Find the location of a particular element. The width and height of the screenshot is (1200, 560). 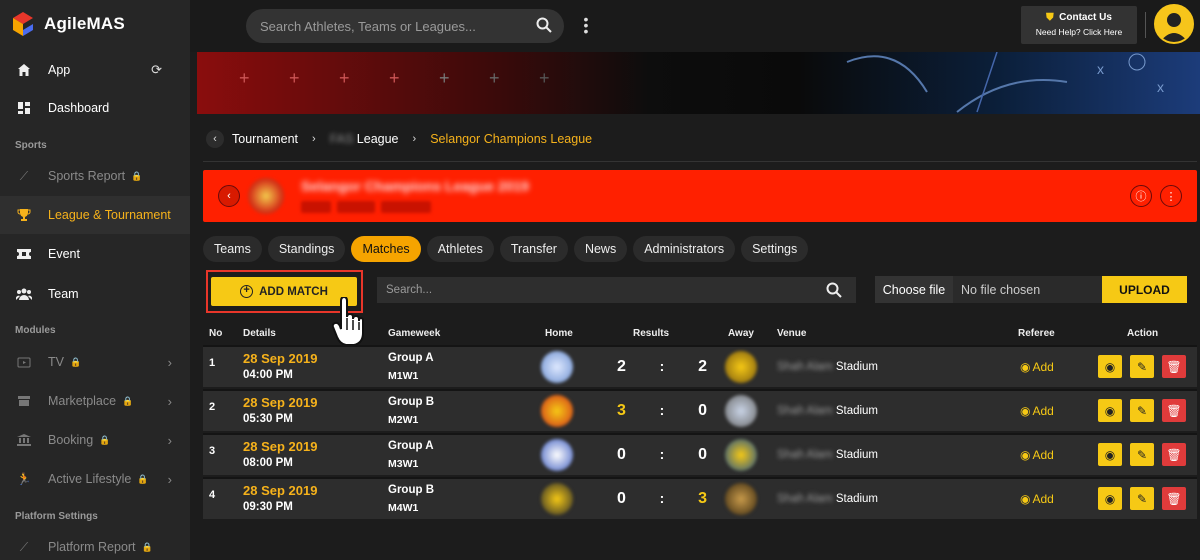

plus-circle-icon: + is located at coordinates (247, 291).